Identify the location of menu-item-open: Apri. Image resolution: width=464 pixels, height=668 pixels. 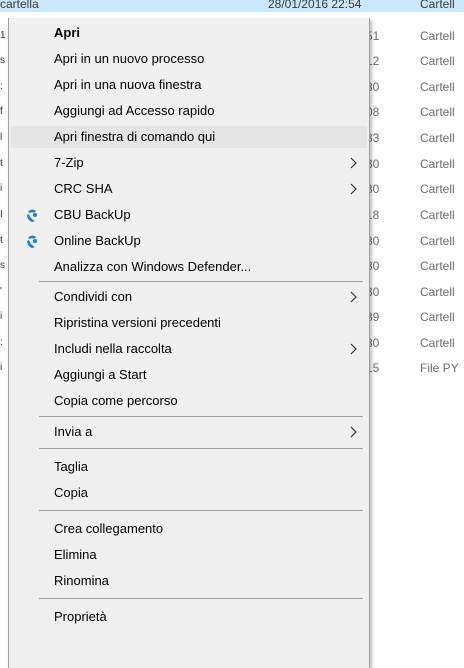
(189, 33).